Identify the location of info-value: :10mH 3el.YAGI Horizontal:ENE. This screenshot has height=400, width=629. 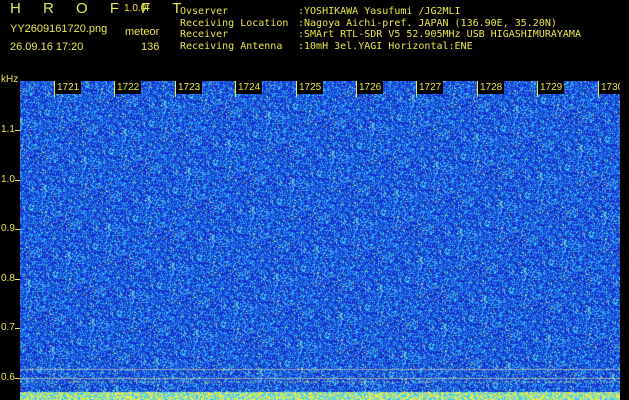
(385, 46).